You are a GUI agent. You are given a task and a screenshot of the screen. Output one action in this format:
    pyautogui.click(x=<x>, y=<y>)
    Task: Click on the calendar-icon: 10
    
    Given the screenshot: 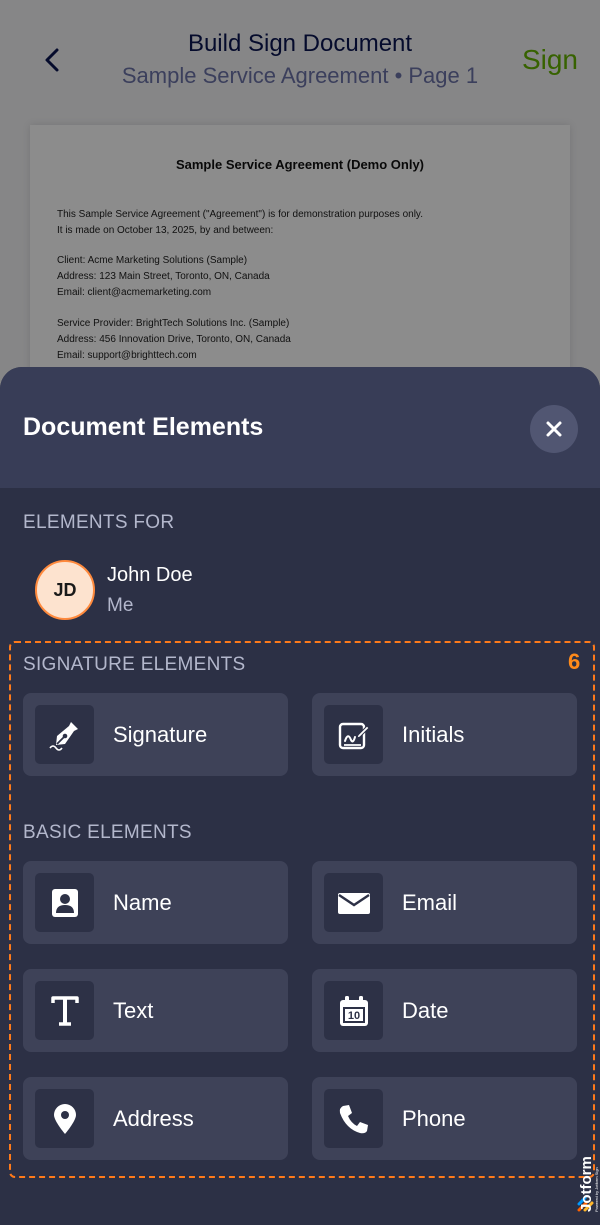 What is the action you would take?
    pyautogui.click(x=353, y=1010)
    